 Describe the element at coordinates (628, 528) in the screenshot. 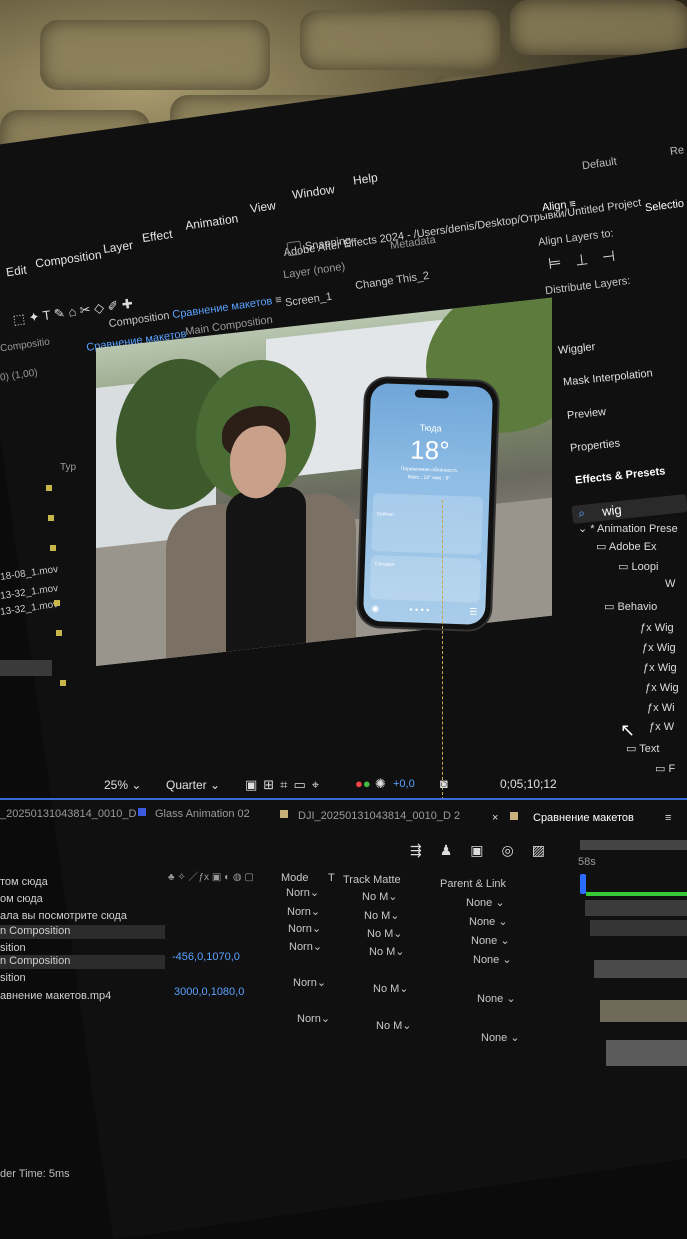

I see `tree-item: ⌄ * Animation Prese` at that location.